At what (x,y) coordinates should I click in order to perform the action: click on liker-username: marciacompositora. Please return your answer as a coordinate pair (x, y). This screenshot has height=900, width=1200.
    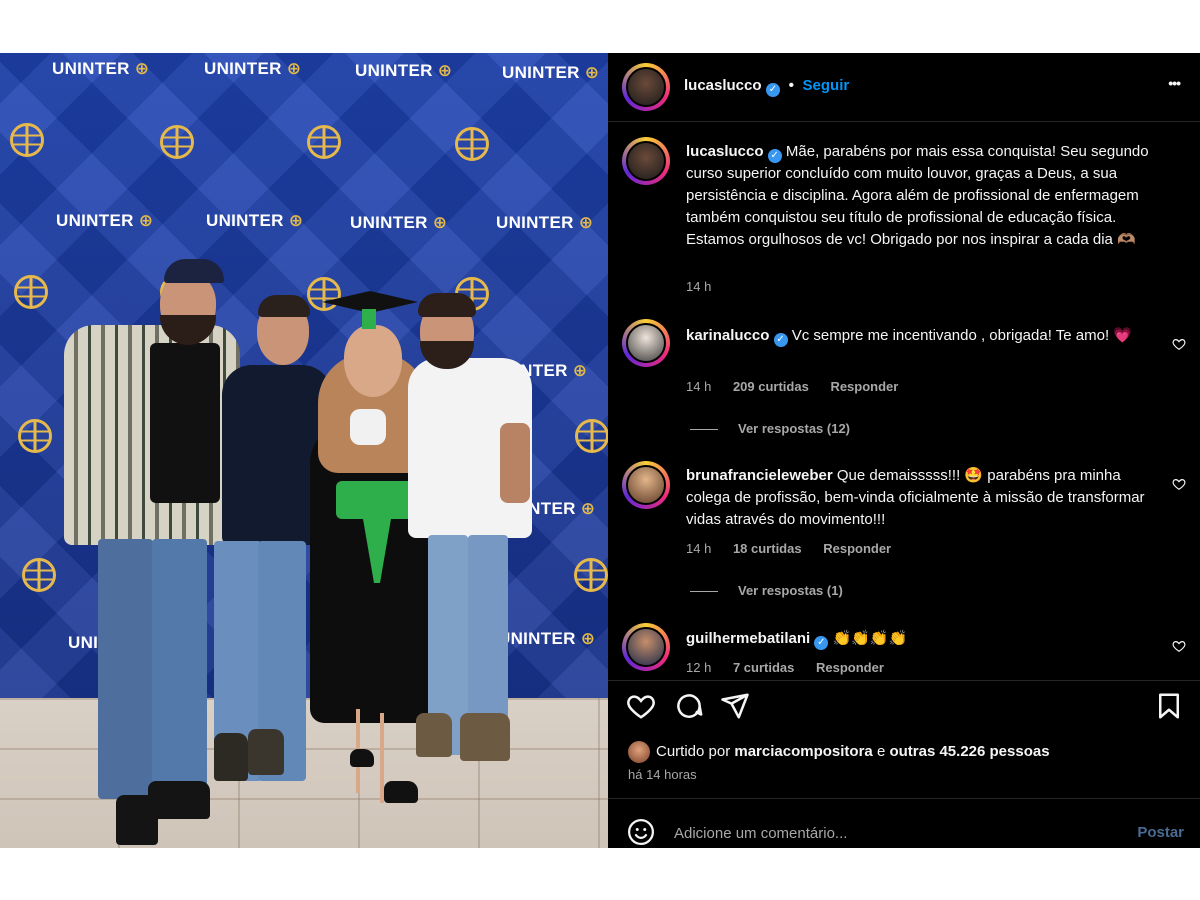
    Looking at the image, I should click on (803, 751).